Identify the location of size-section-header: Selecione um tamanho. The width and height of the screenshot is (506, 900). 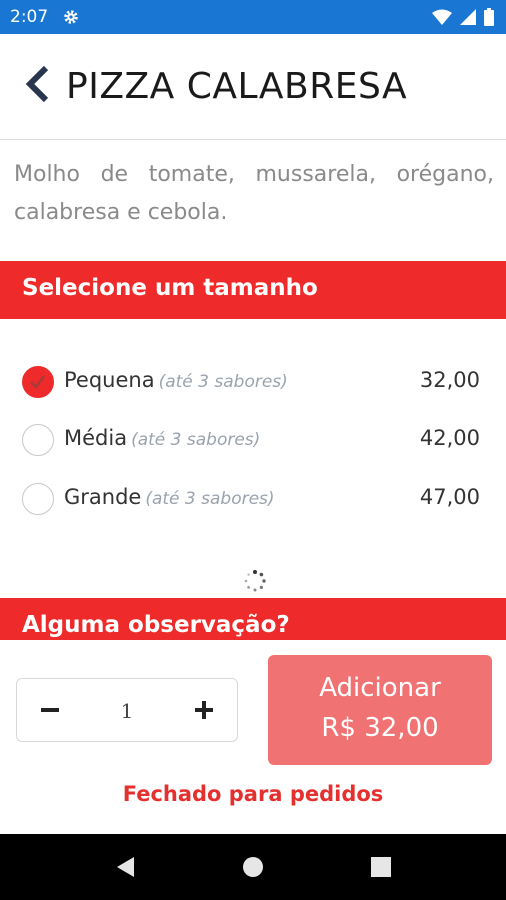
(253, 290).